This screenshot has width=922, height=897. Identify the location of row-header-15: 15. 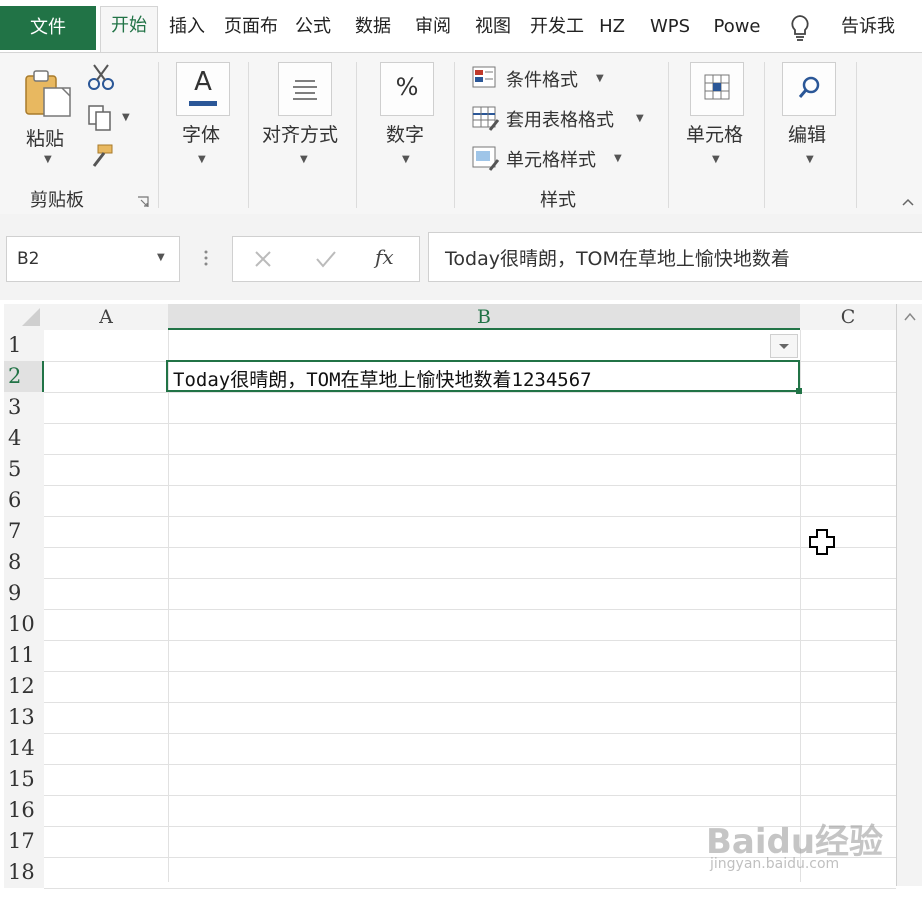
(24, 779).